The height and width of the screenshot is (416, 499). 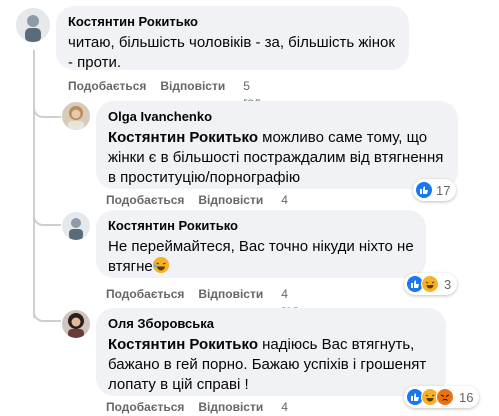 What do you see at coordinates (230, 407) in the screenshot?
I see `reply-link: Відповісти` at bounding box center [230, 407].